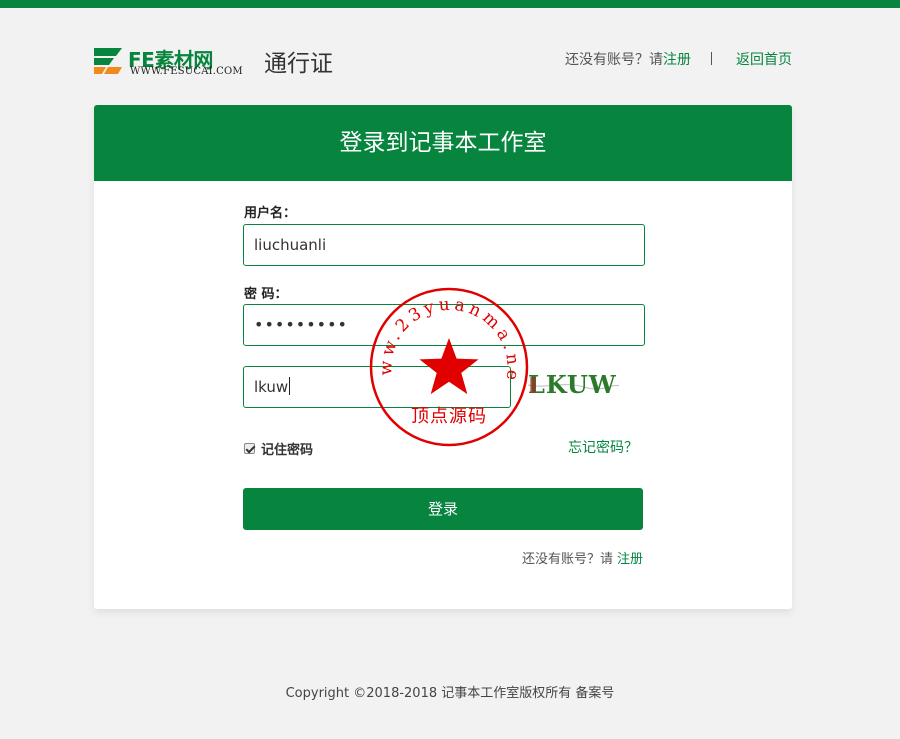  I want to click on bottom-register-prompt: 还没有账号？请 注册, so click(582, 557).